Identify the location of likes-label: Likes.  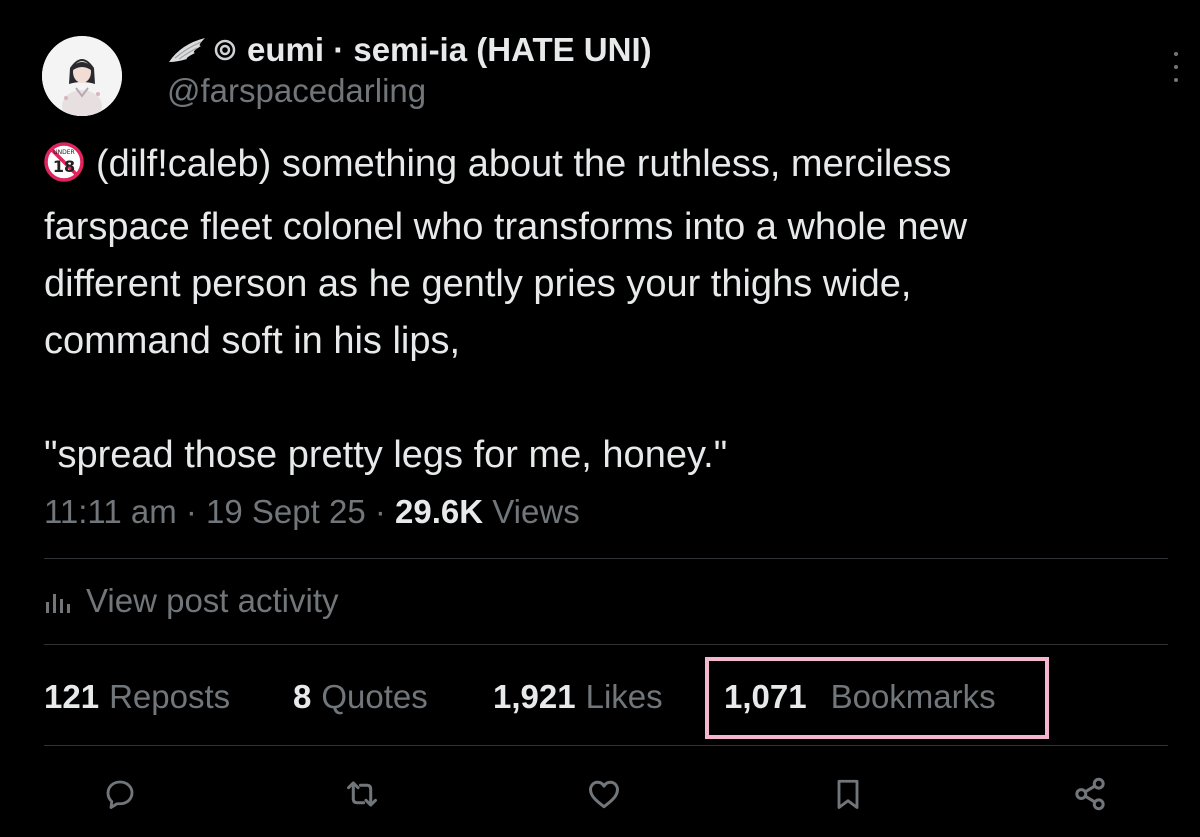
(624, 696).